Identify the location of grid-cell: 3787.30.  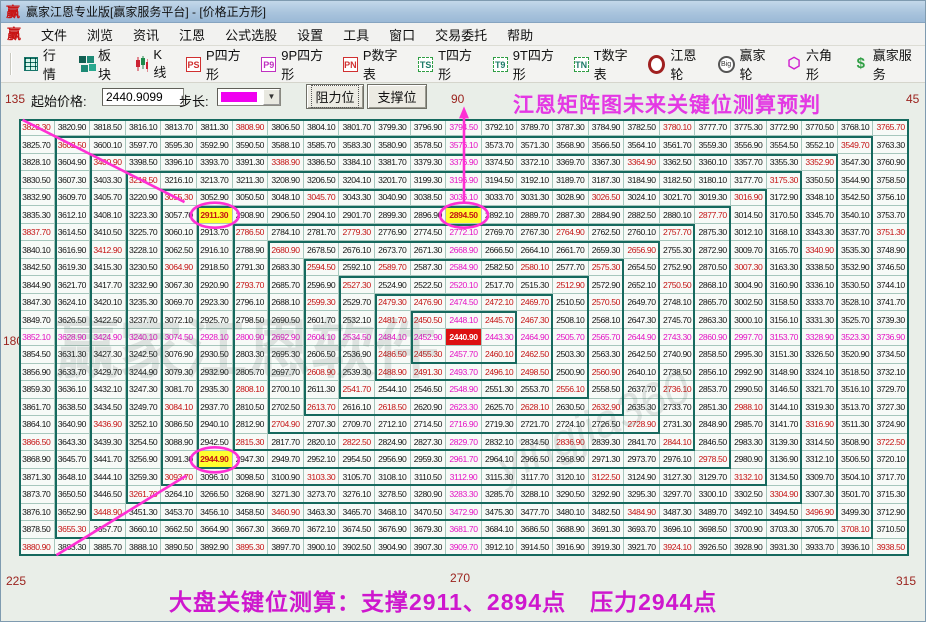
(570, 128).